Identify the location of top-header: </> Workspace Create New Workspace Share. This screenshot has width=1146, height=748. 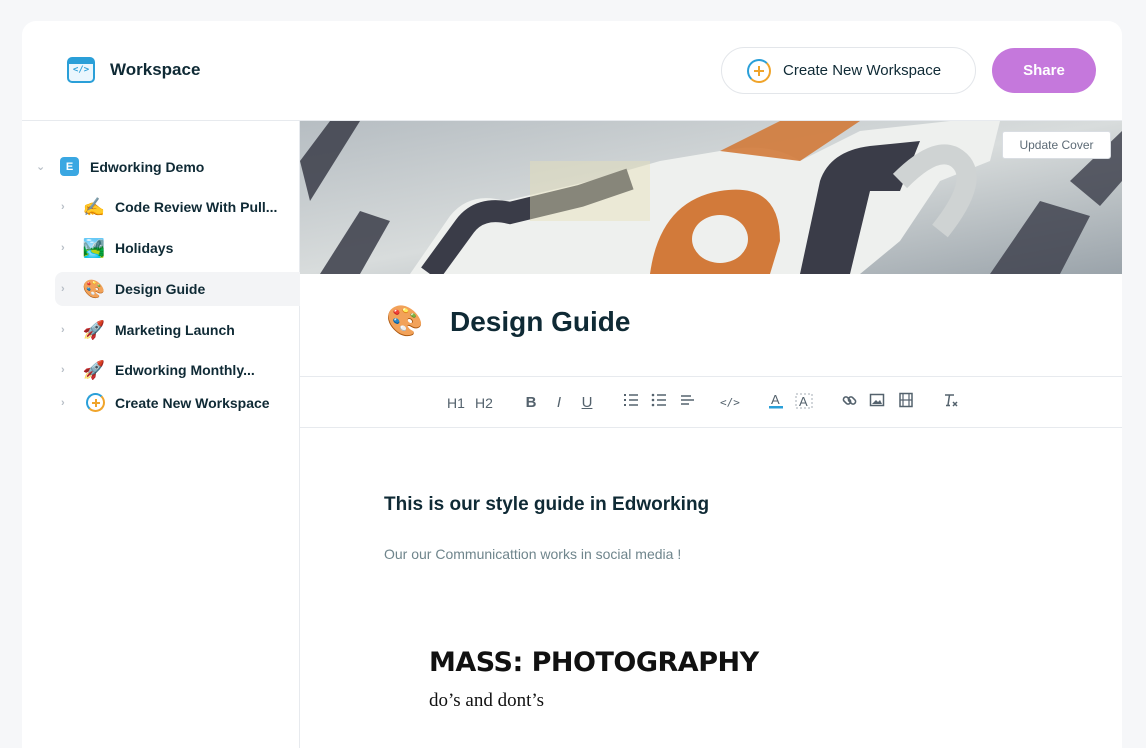
(572, 71).